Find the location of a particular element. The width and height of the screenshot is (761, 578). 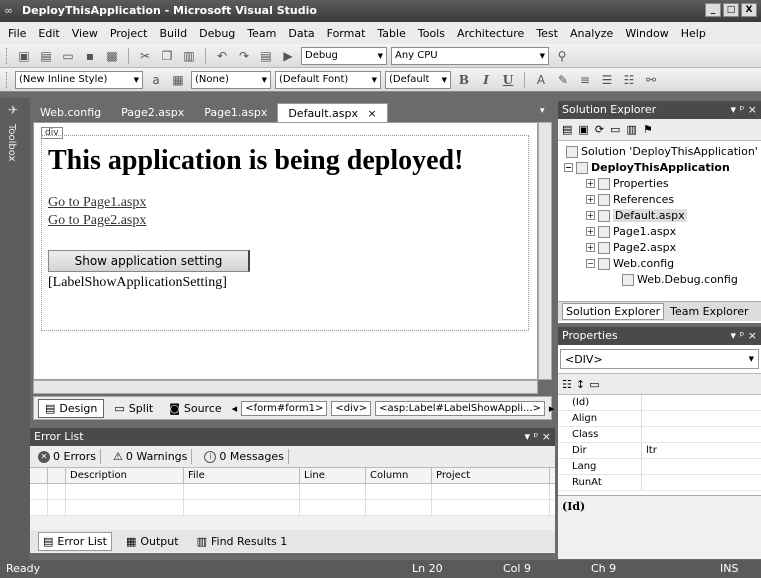

save-all-icon: ▩ is located at coordinates (112, 56).